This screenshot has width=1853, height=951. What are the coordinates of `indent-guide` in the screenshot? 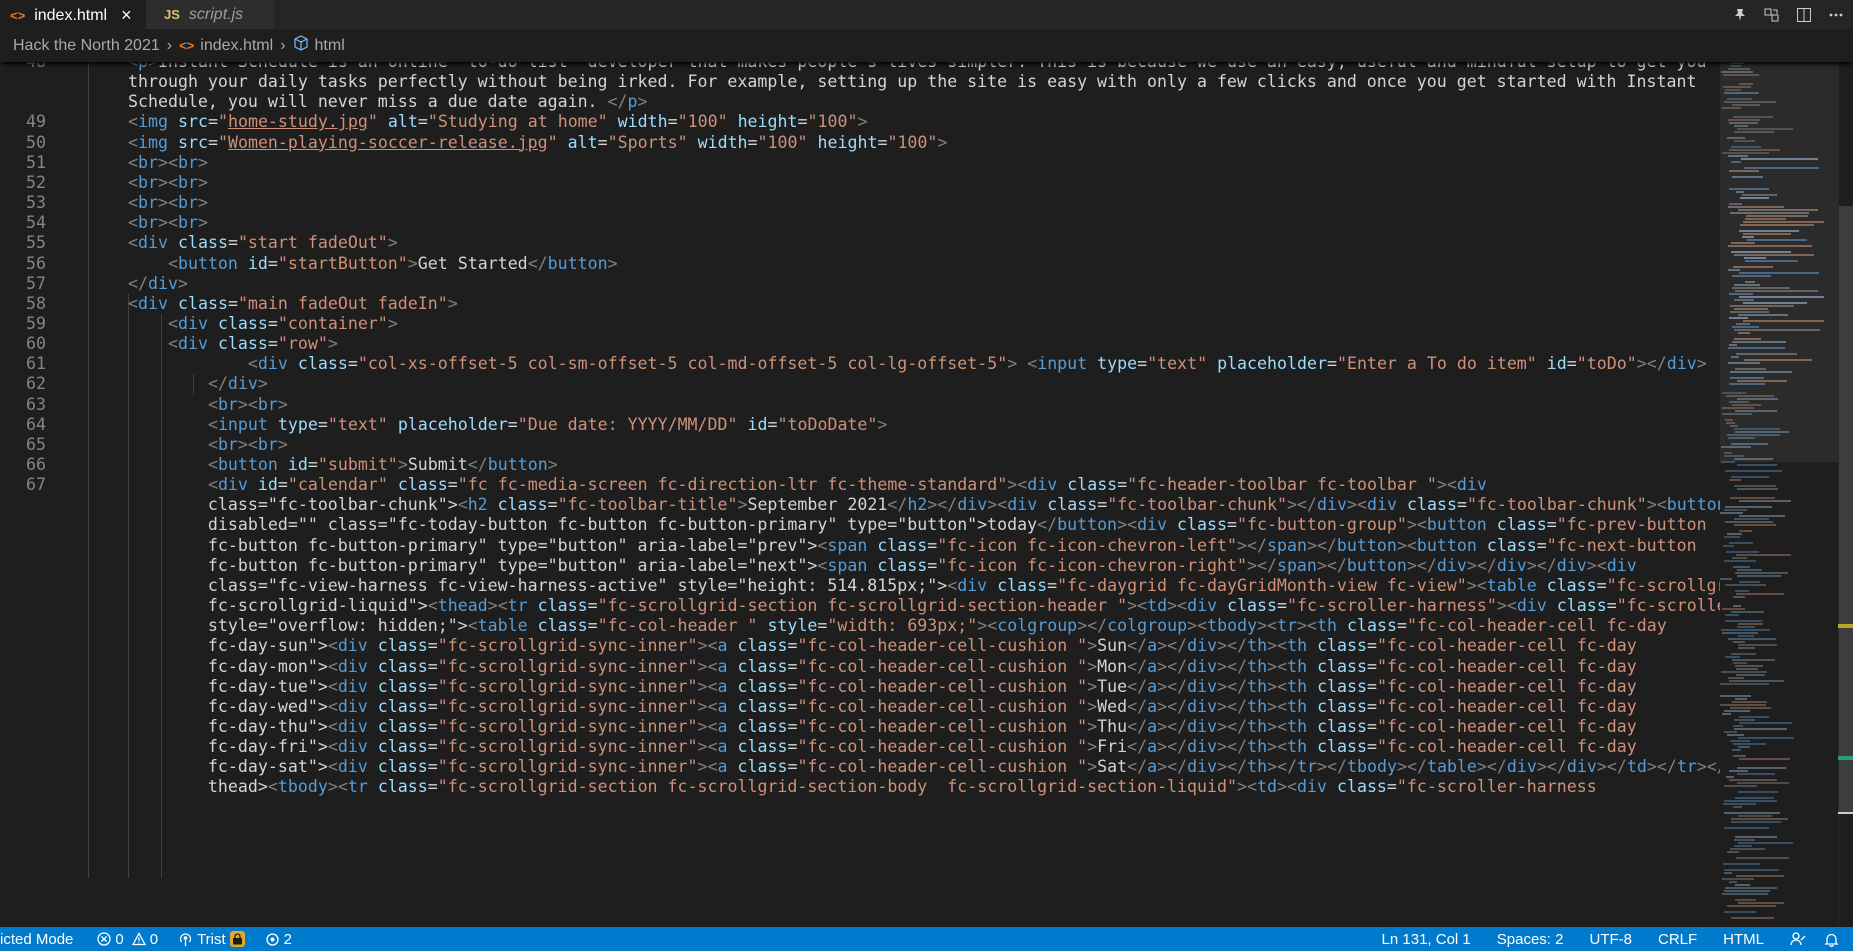 It's located at (88, 465).